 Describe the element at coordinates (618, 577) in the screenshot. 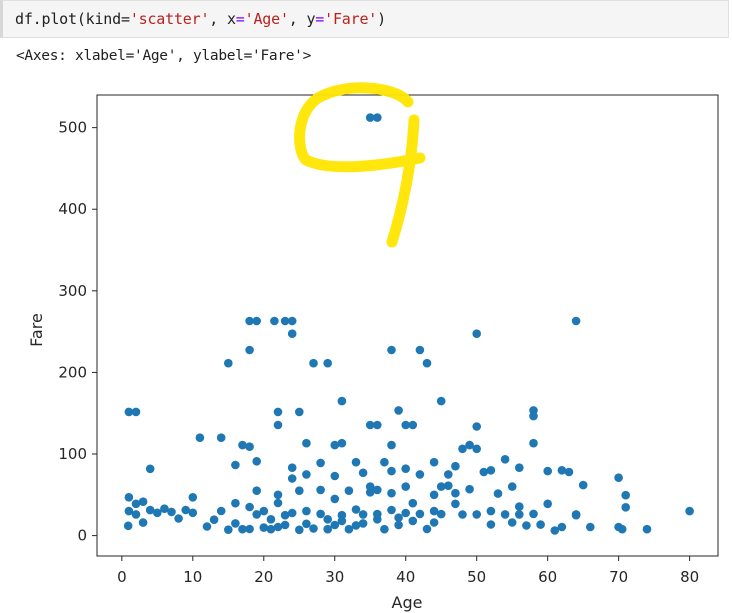

I see `x-tick-label: 70` at that location.